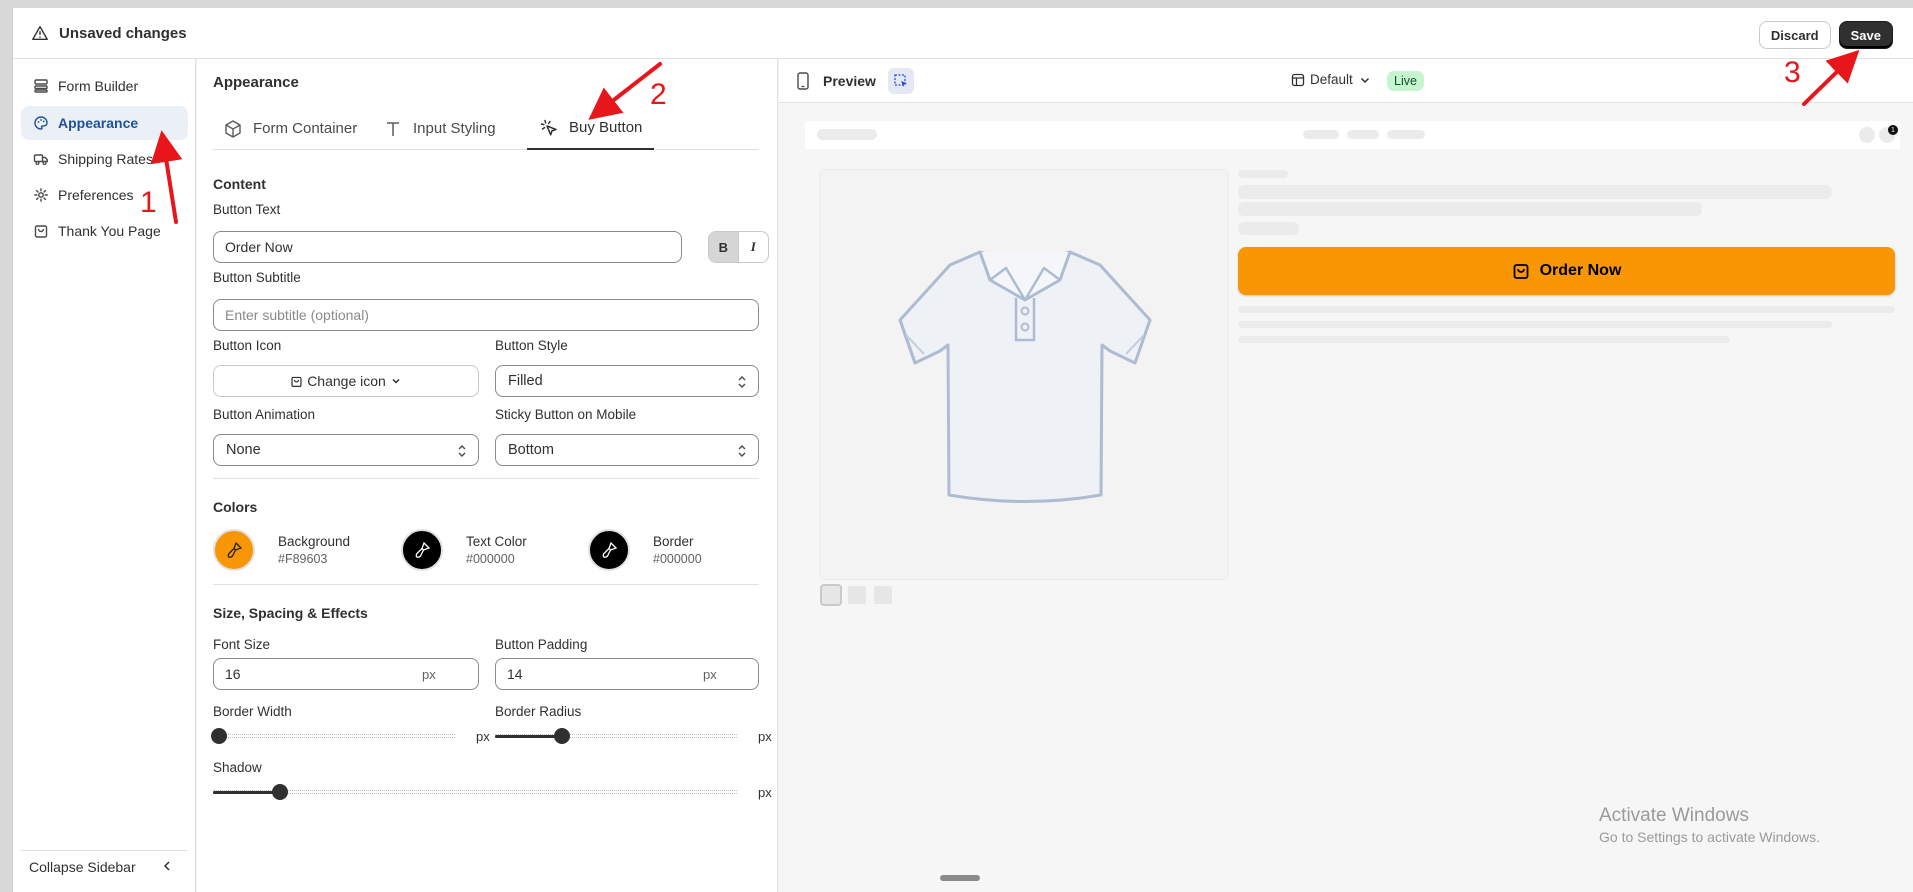 Image resolution: width=1913 pixels, height=892 pixels. Describe the element at coordinates (724, 247) in the screenshot. I see `bold-toggle: B` at that location.